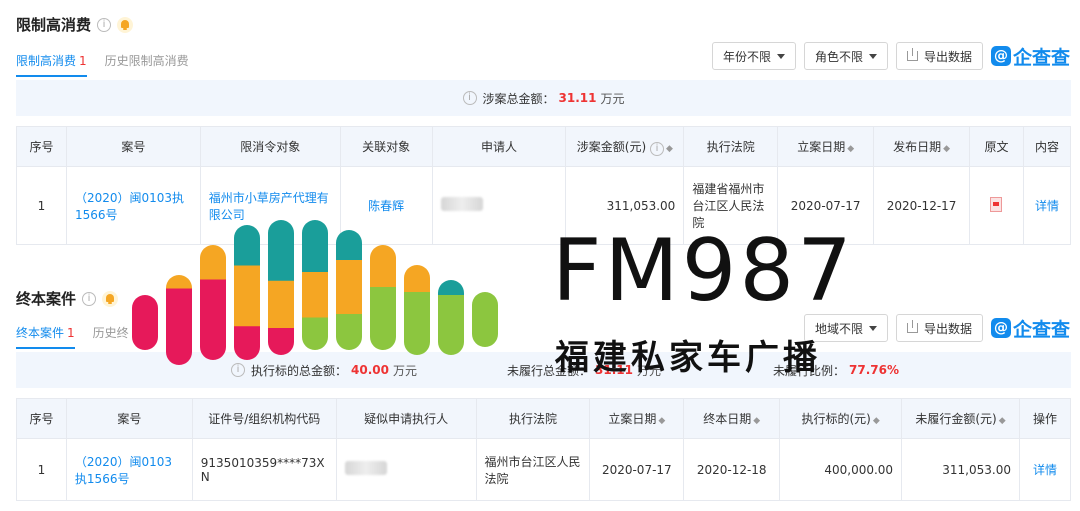 Image resolution: width=1080 pixels, height=511 pixels. What do you see at coordinates (1045, 418) in the screenshot?
I see `col-header: 操作` at bounding box center [1045, 418].